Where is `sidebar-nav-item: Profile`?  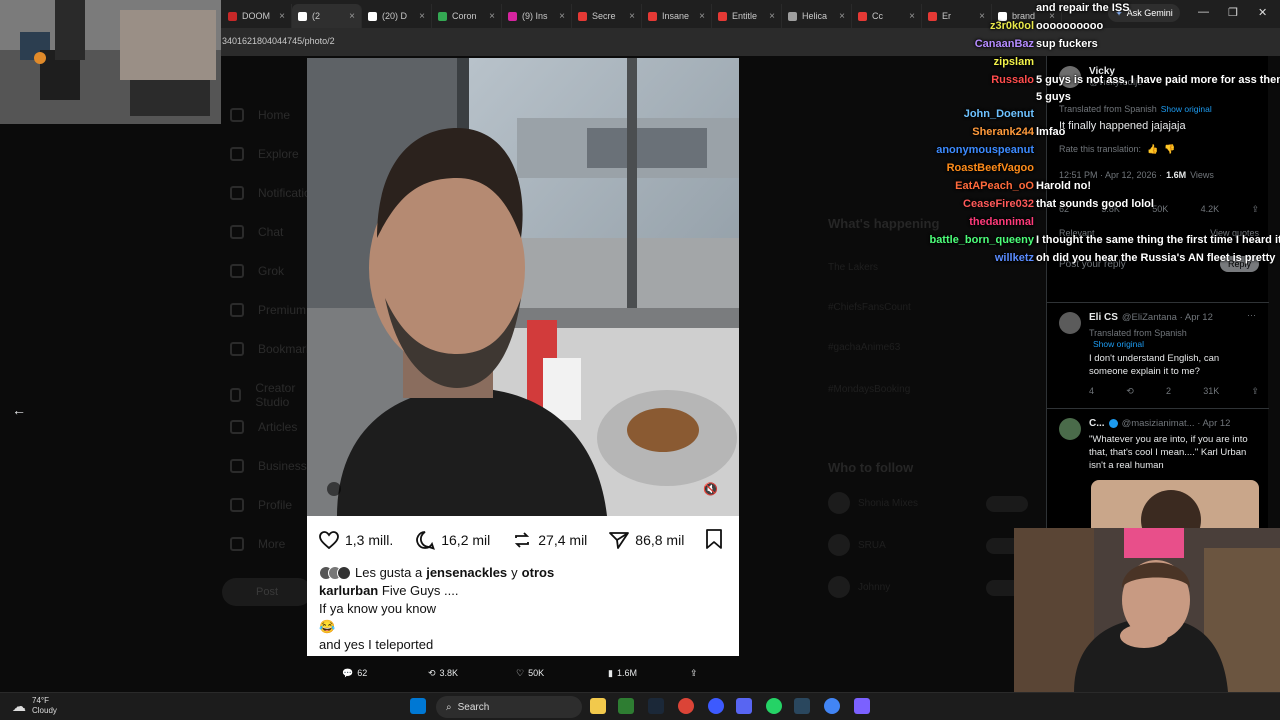 sidebar-nav-item: Profile is located at coordinates (261, 505).